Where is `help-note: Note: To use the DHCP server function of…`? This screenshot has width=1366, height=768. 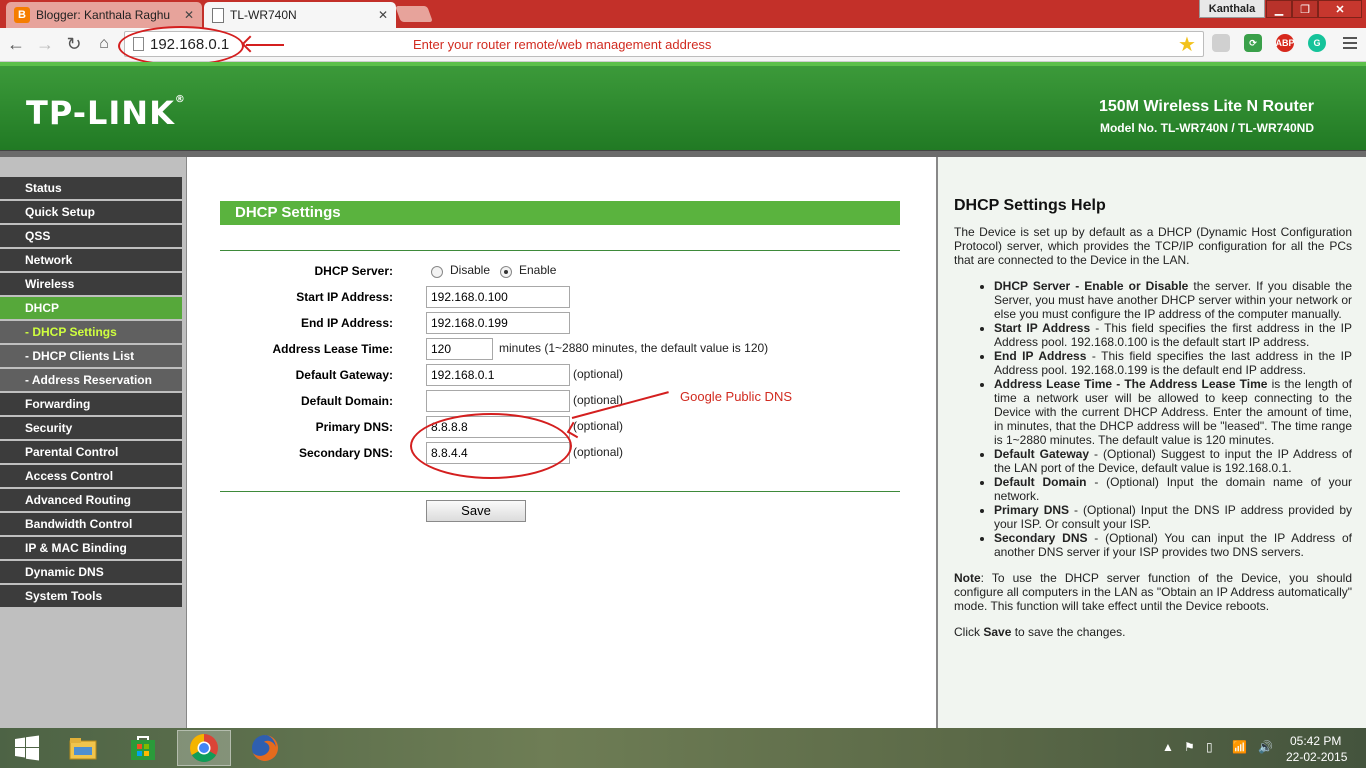
help-note: Note: To use the DHCP server function of… is located at coordinates (1153, 592).